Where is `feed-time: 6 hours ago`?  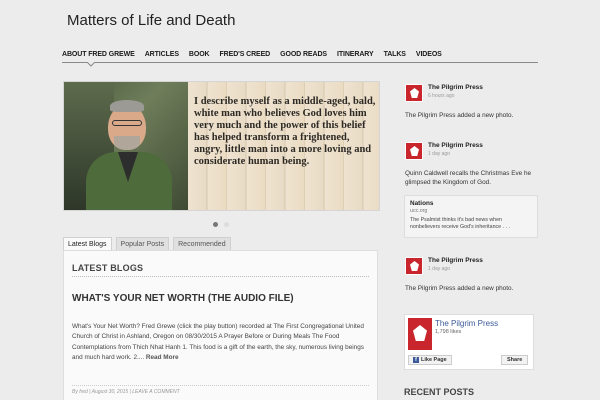
feed-time: 6 hours ago is located at coordinates (455, 96).